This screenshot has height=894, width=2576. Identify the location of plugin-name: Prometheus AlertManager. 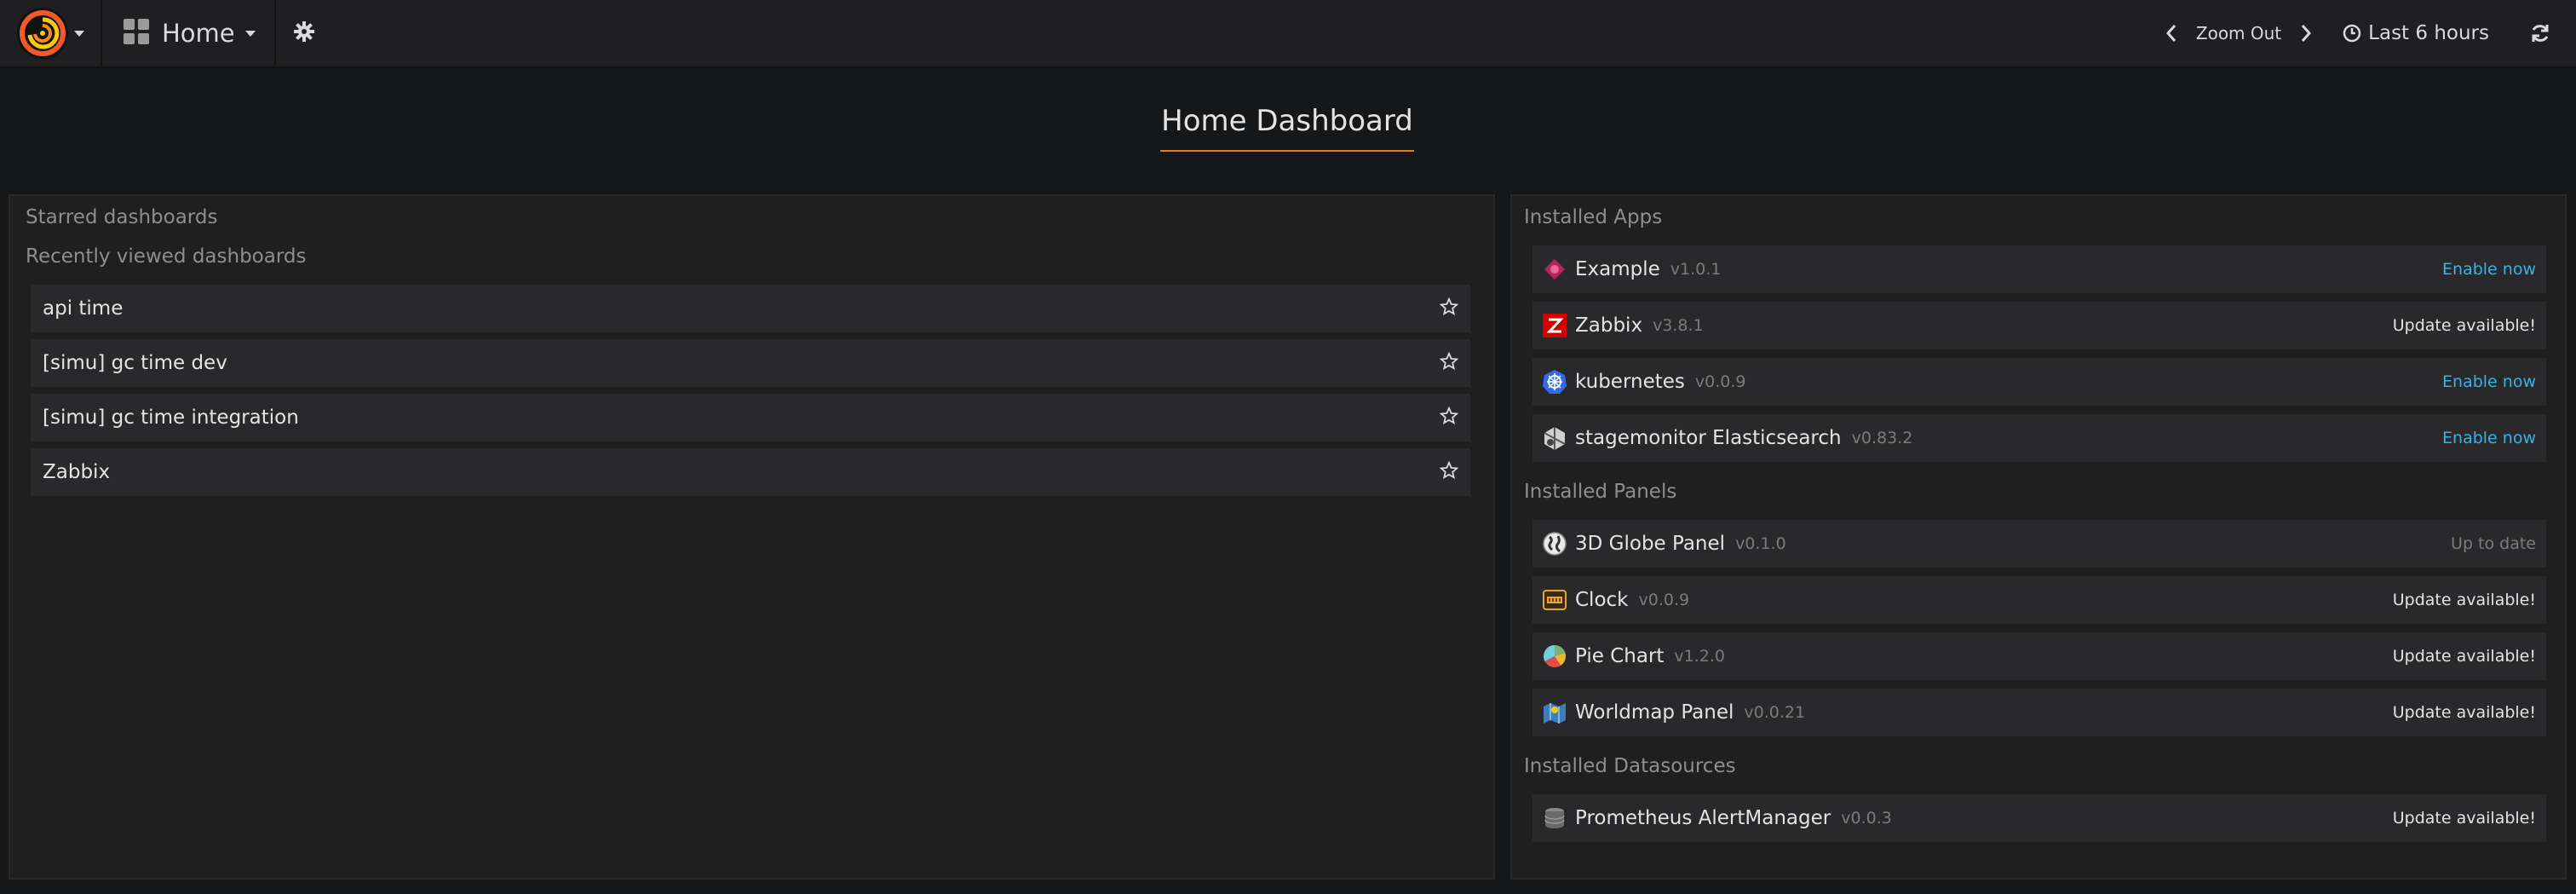
(1703, 818).